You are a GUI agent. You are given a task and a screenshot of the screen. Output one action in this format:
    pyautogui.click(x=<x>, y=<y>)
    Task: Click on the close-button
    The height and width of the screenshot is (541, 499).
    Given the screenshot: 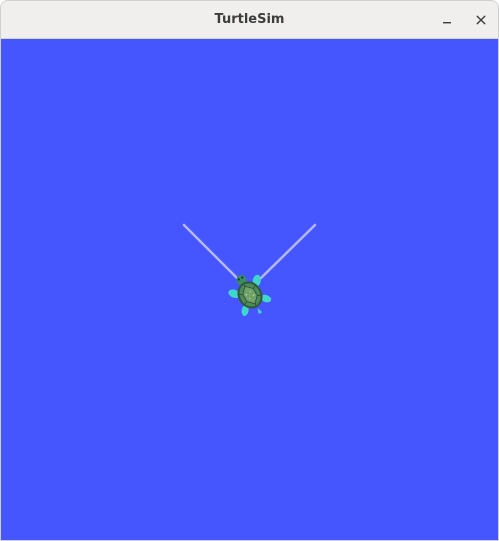 What is the action you would take?
    pyautogui.click(x=481, y=20)
    